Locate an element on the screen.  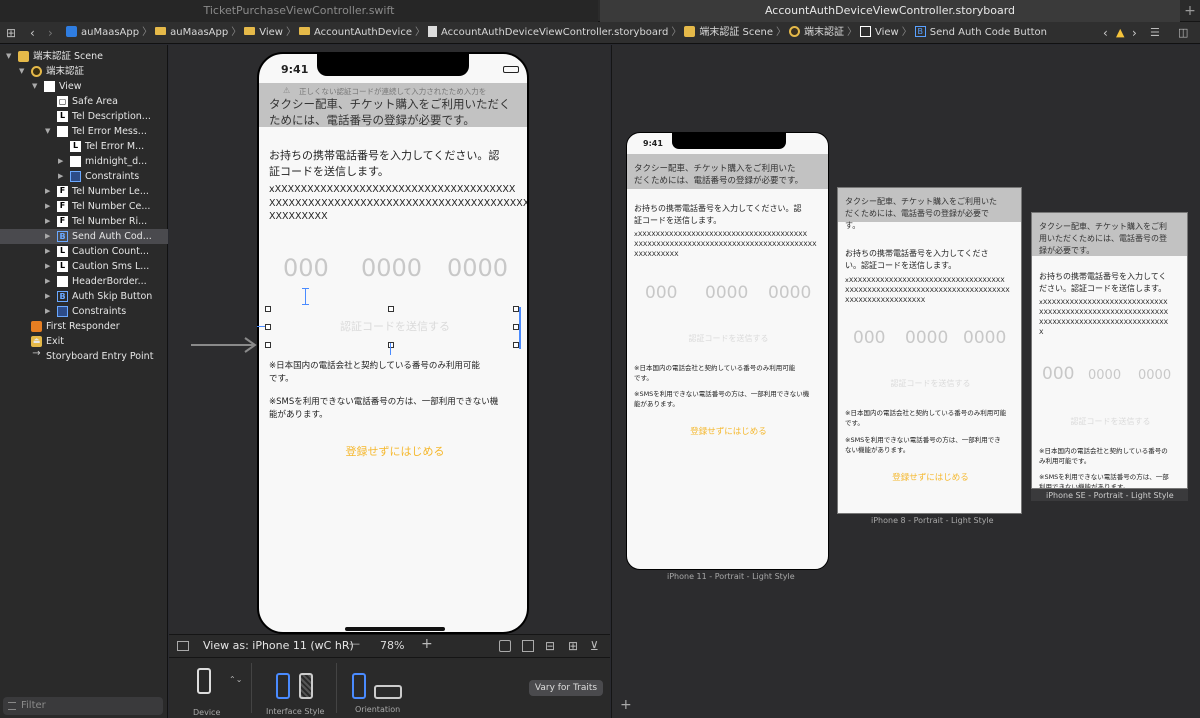
tel-number-center-field: 0000 is located at coordinates (391, 268).